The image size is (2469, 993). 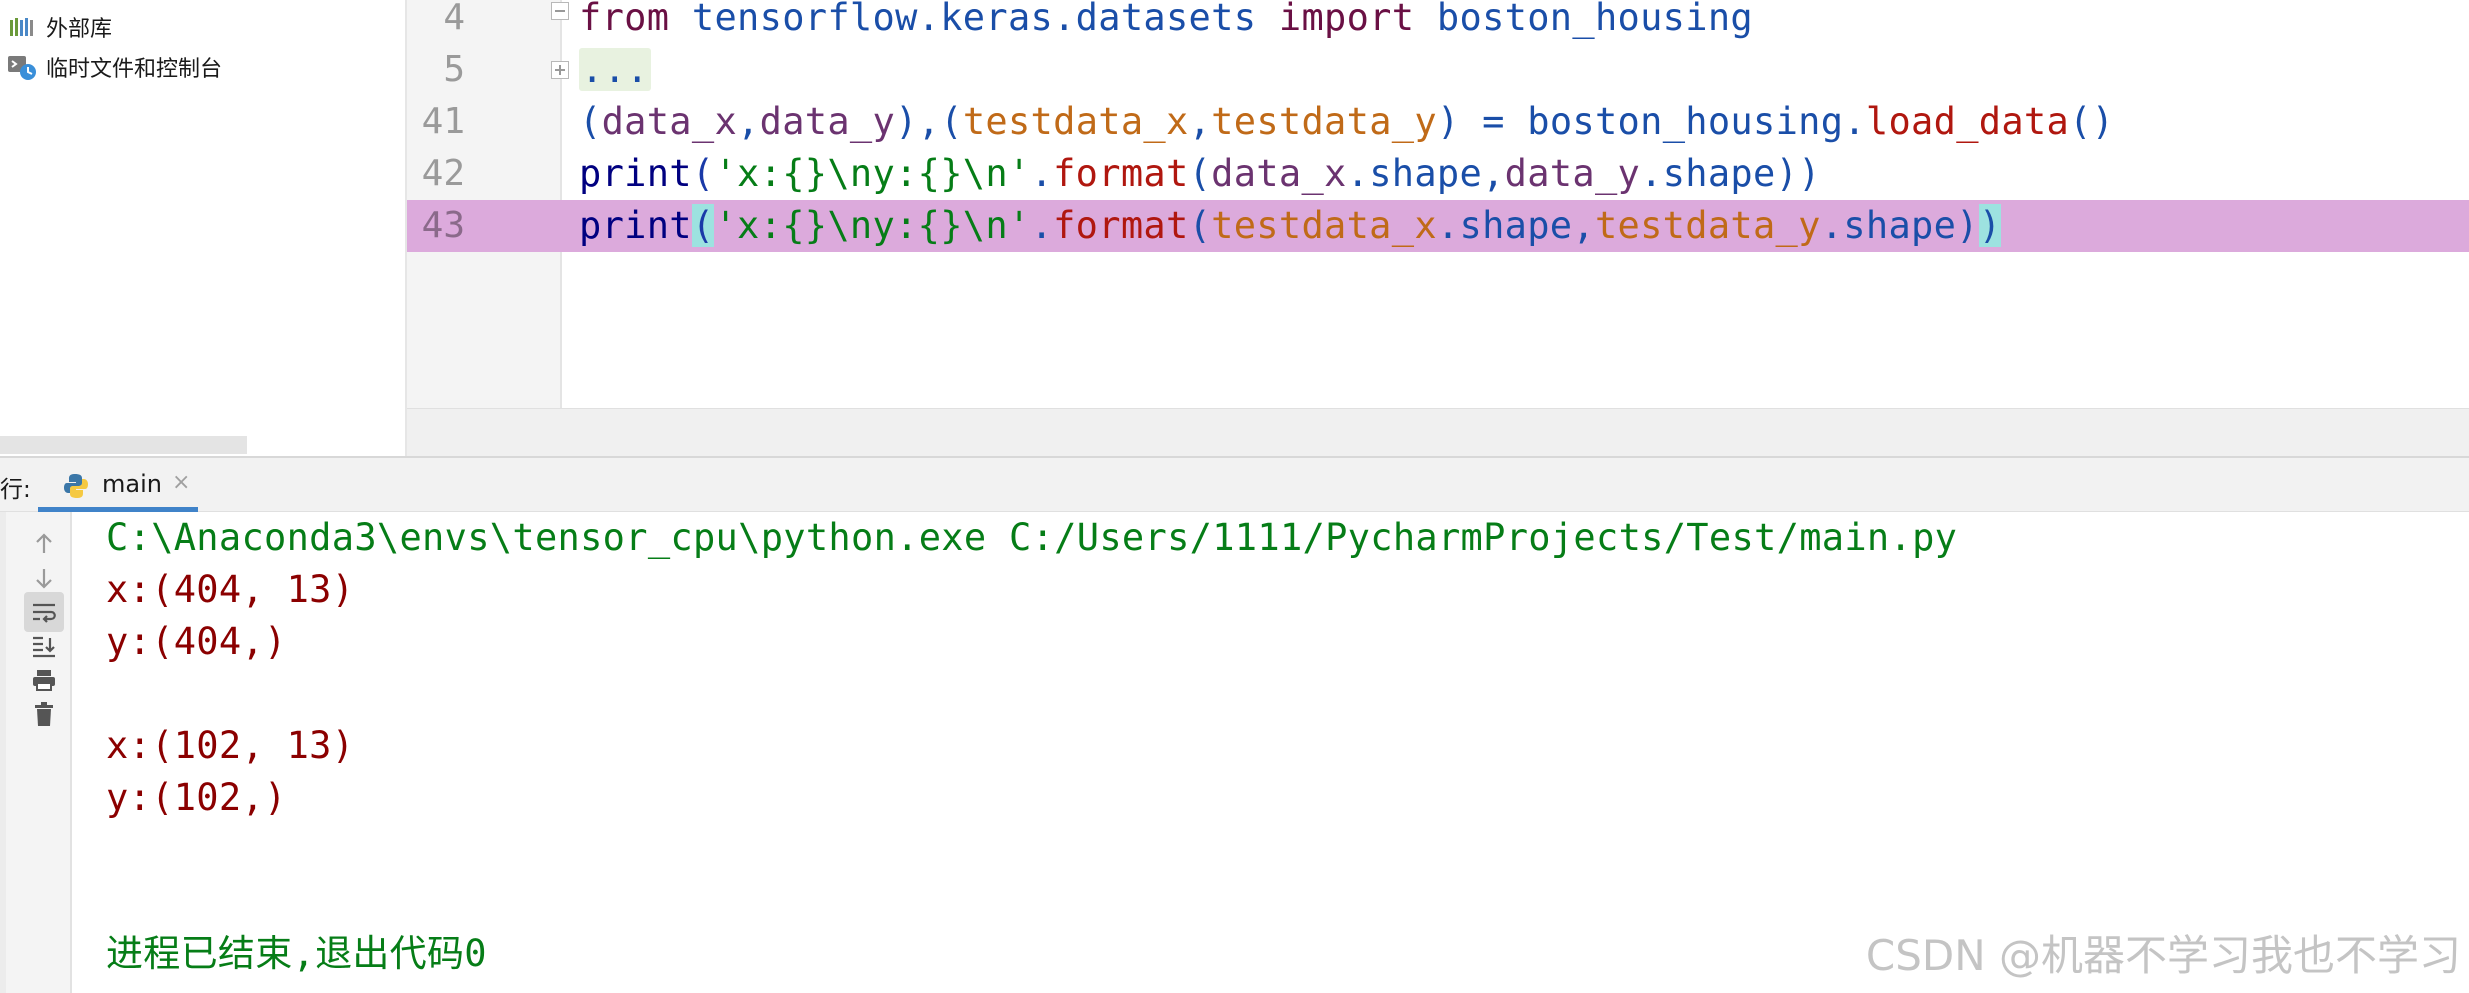 What do you see at coordinates (454, 19) in the screenshot?
I see `line-number: 4` at bounding box center [454, 19].